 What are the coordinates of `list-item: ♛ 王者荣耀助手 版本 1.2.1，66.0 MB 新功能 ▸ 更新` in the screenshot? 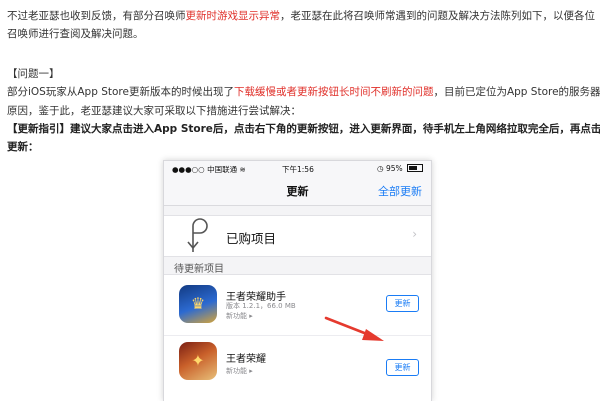 It's located at (297, 306).